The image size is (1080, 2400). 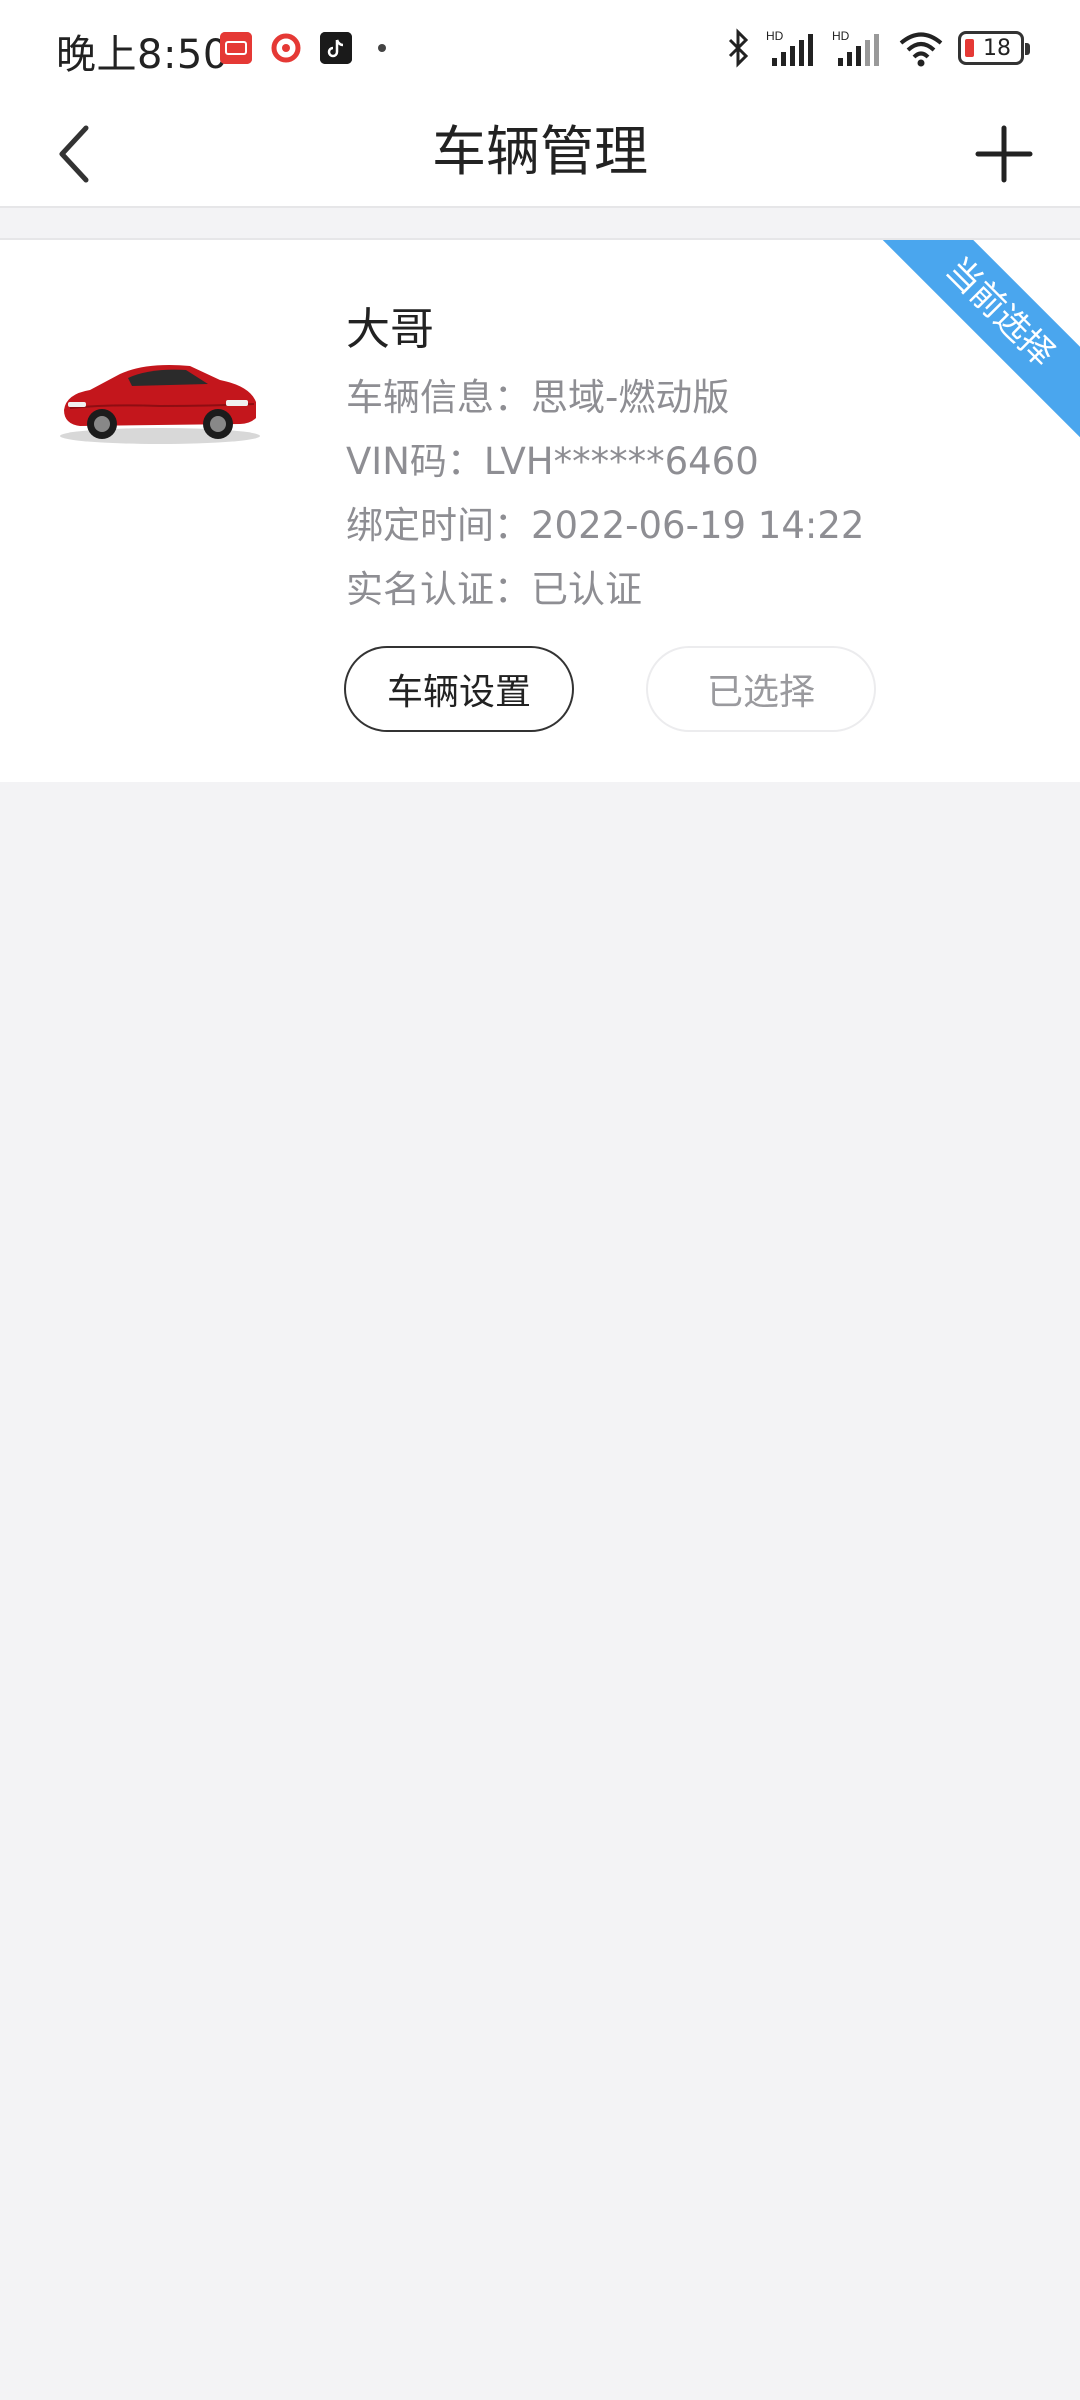 I want to click on verification-status: 实名认证：已认证, so click(x=494, y=589).